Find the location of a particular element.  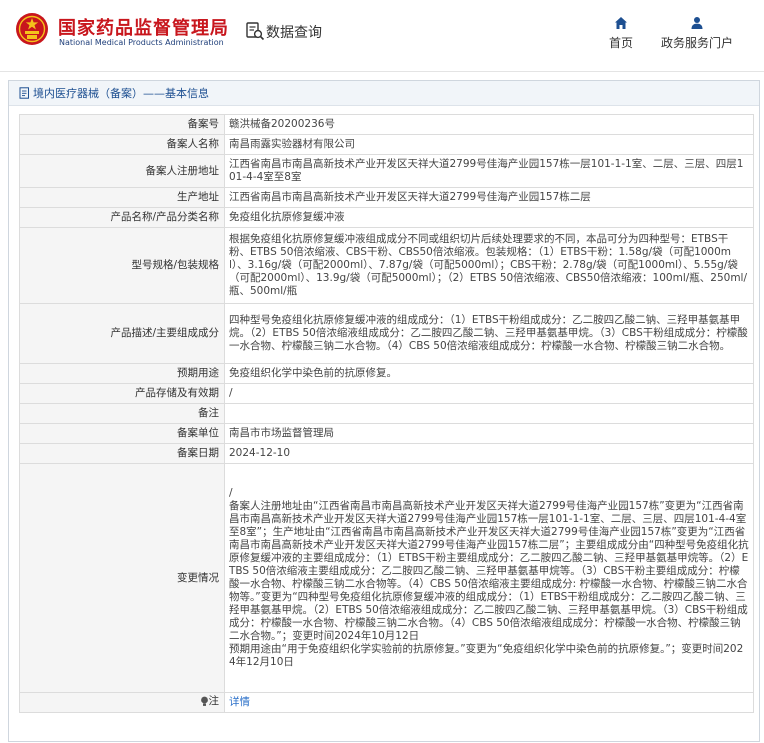

row-value: 南昌雨露实验器材有限公司 is located at coordinates (489, 144).